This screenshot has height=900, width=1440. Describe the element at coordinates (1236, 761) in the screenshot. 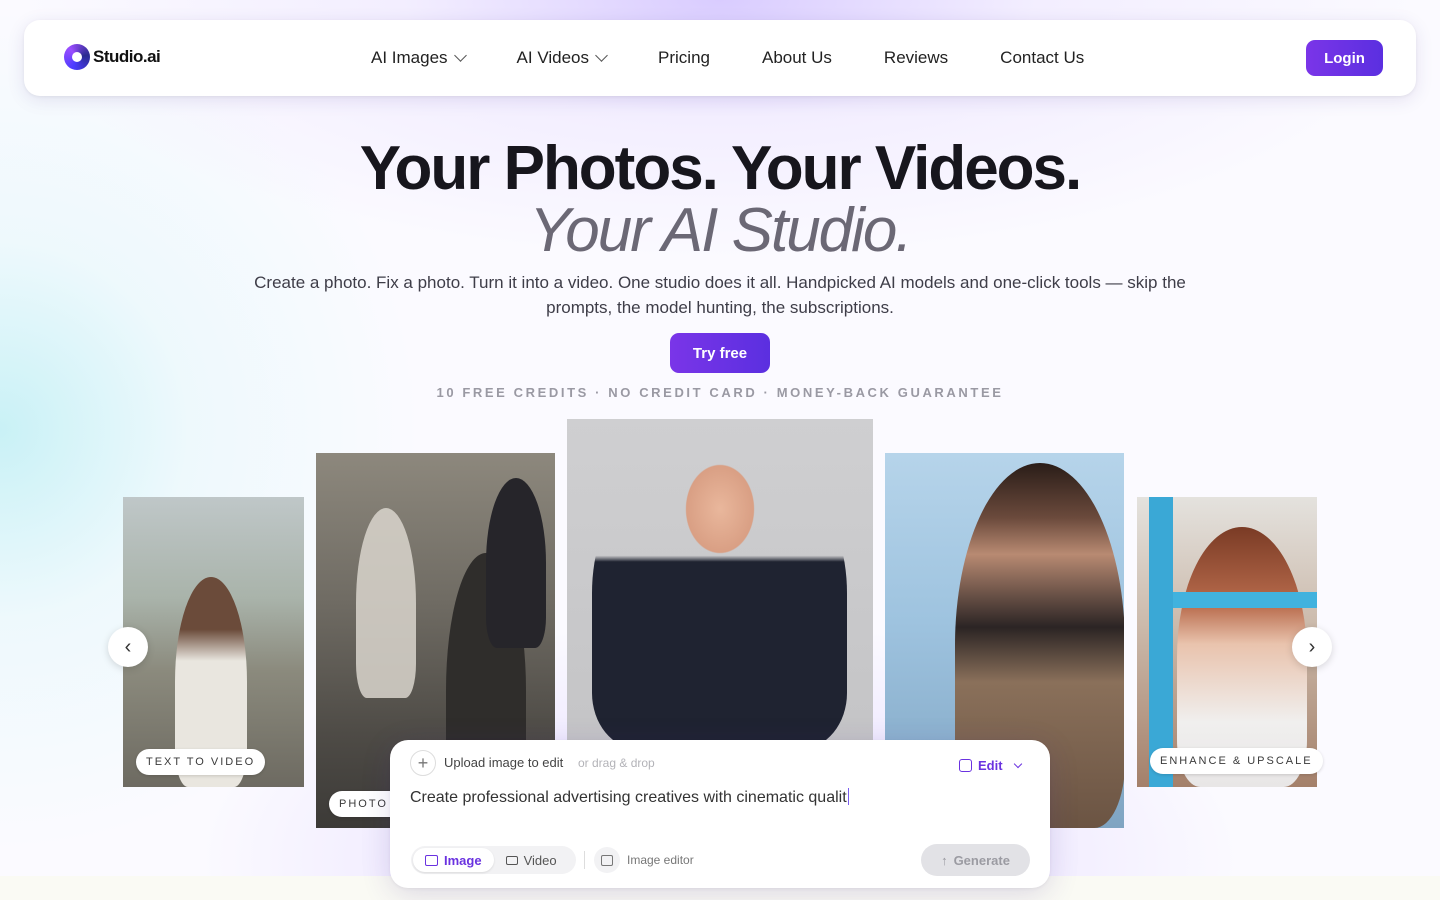

I see `card-tag-enhance-upscale: ENHANCE & UPSCALE` at that location.